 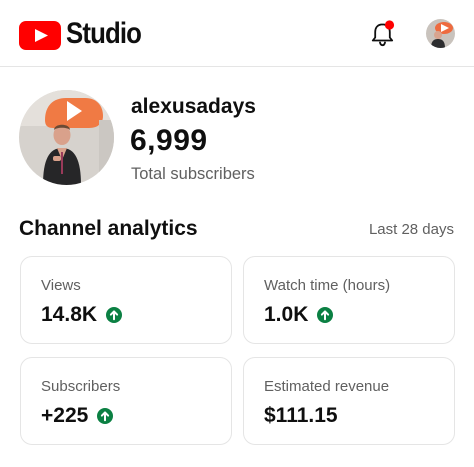 I want to click on watch-time-value-row: 1.0K, so click(x=299, y=315).